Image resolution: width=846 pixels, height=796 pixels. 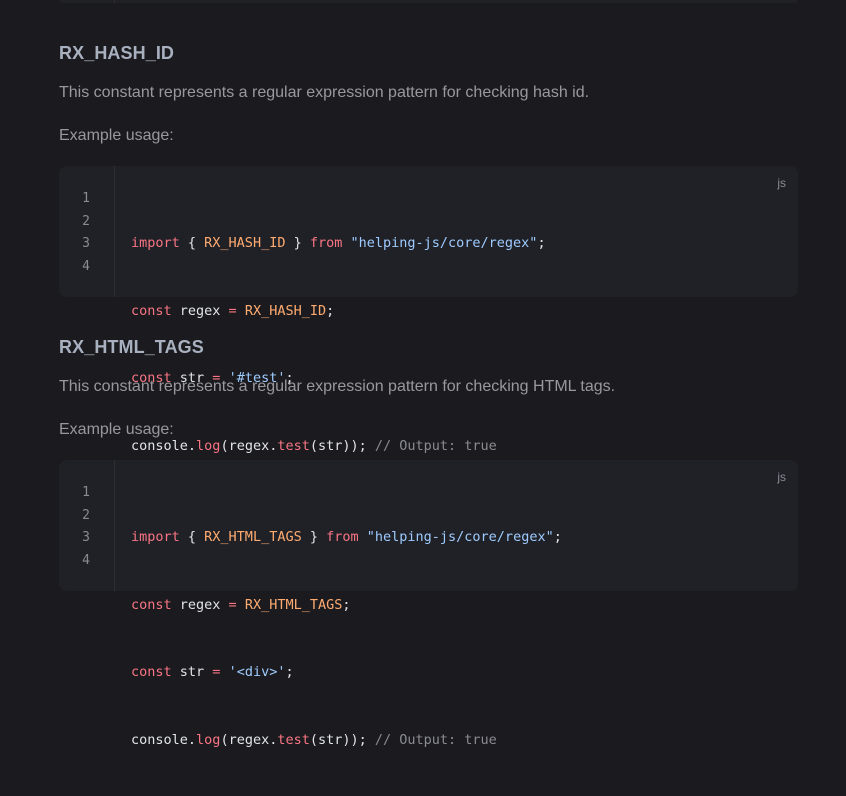 What do you see at coordinates (131, 347) in the screenshot?
I see `section-heading: RX_HTML_TAGS` at bounding box center [131, 347].